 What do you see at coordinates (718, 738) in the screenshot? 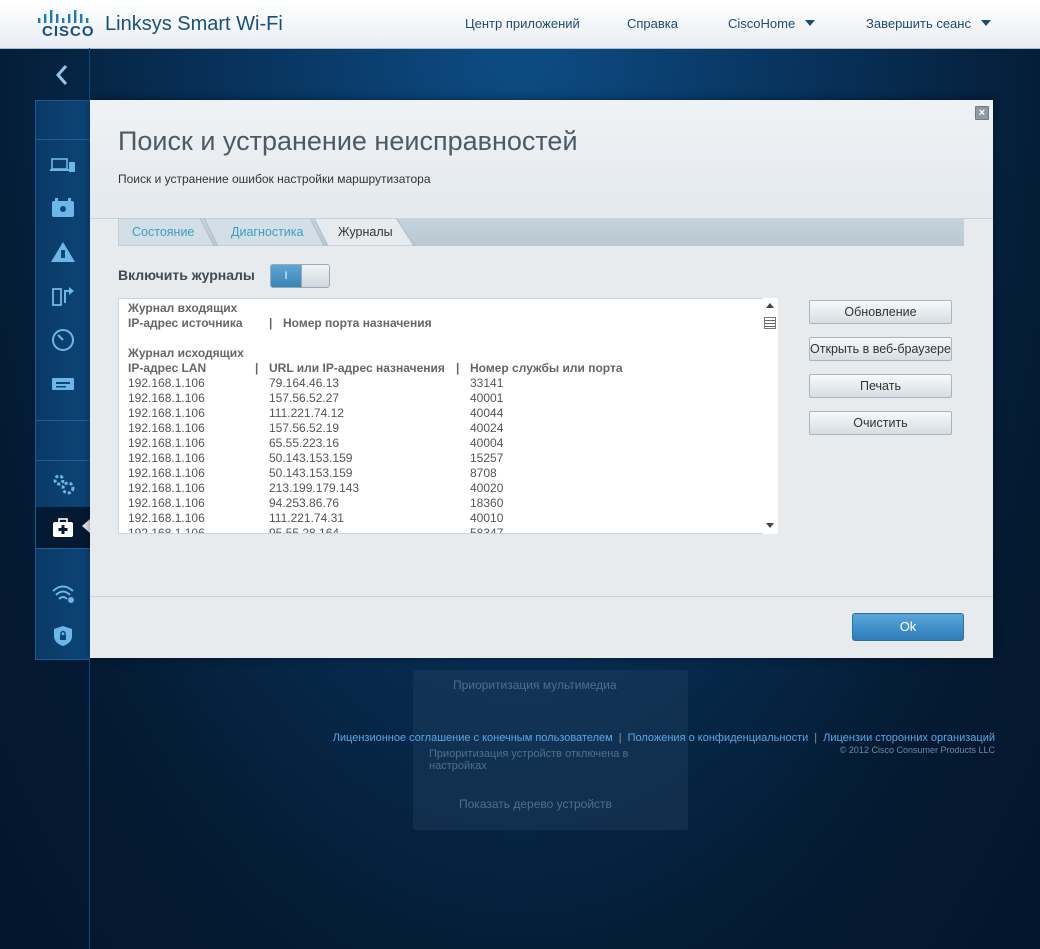
I see `privacy-link: Положения о конфиденциальности` at bounding box center [718, 738].